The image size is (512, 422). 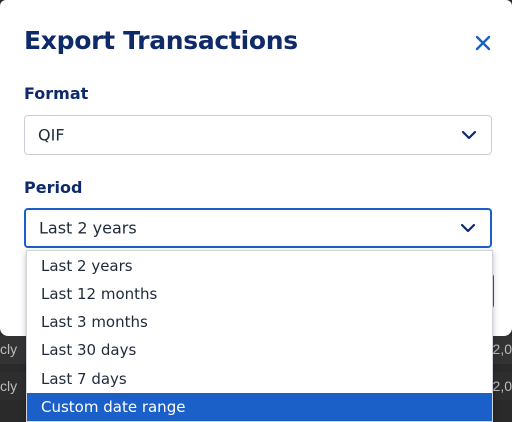 What do you see at coordinates (259, 294) in the screenshot?
I see `period-option: Last 12 months` at bounding box center [259, 294].